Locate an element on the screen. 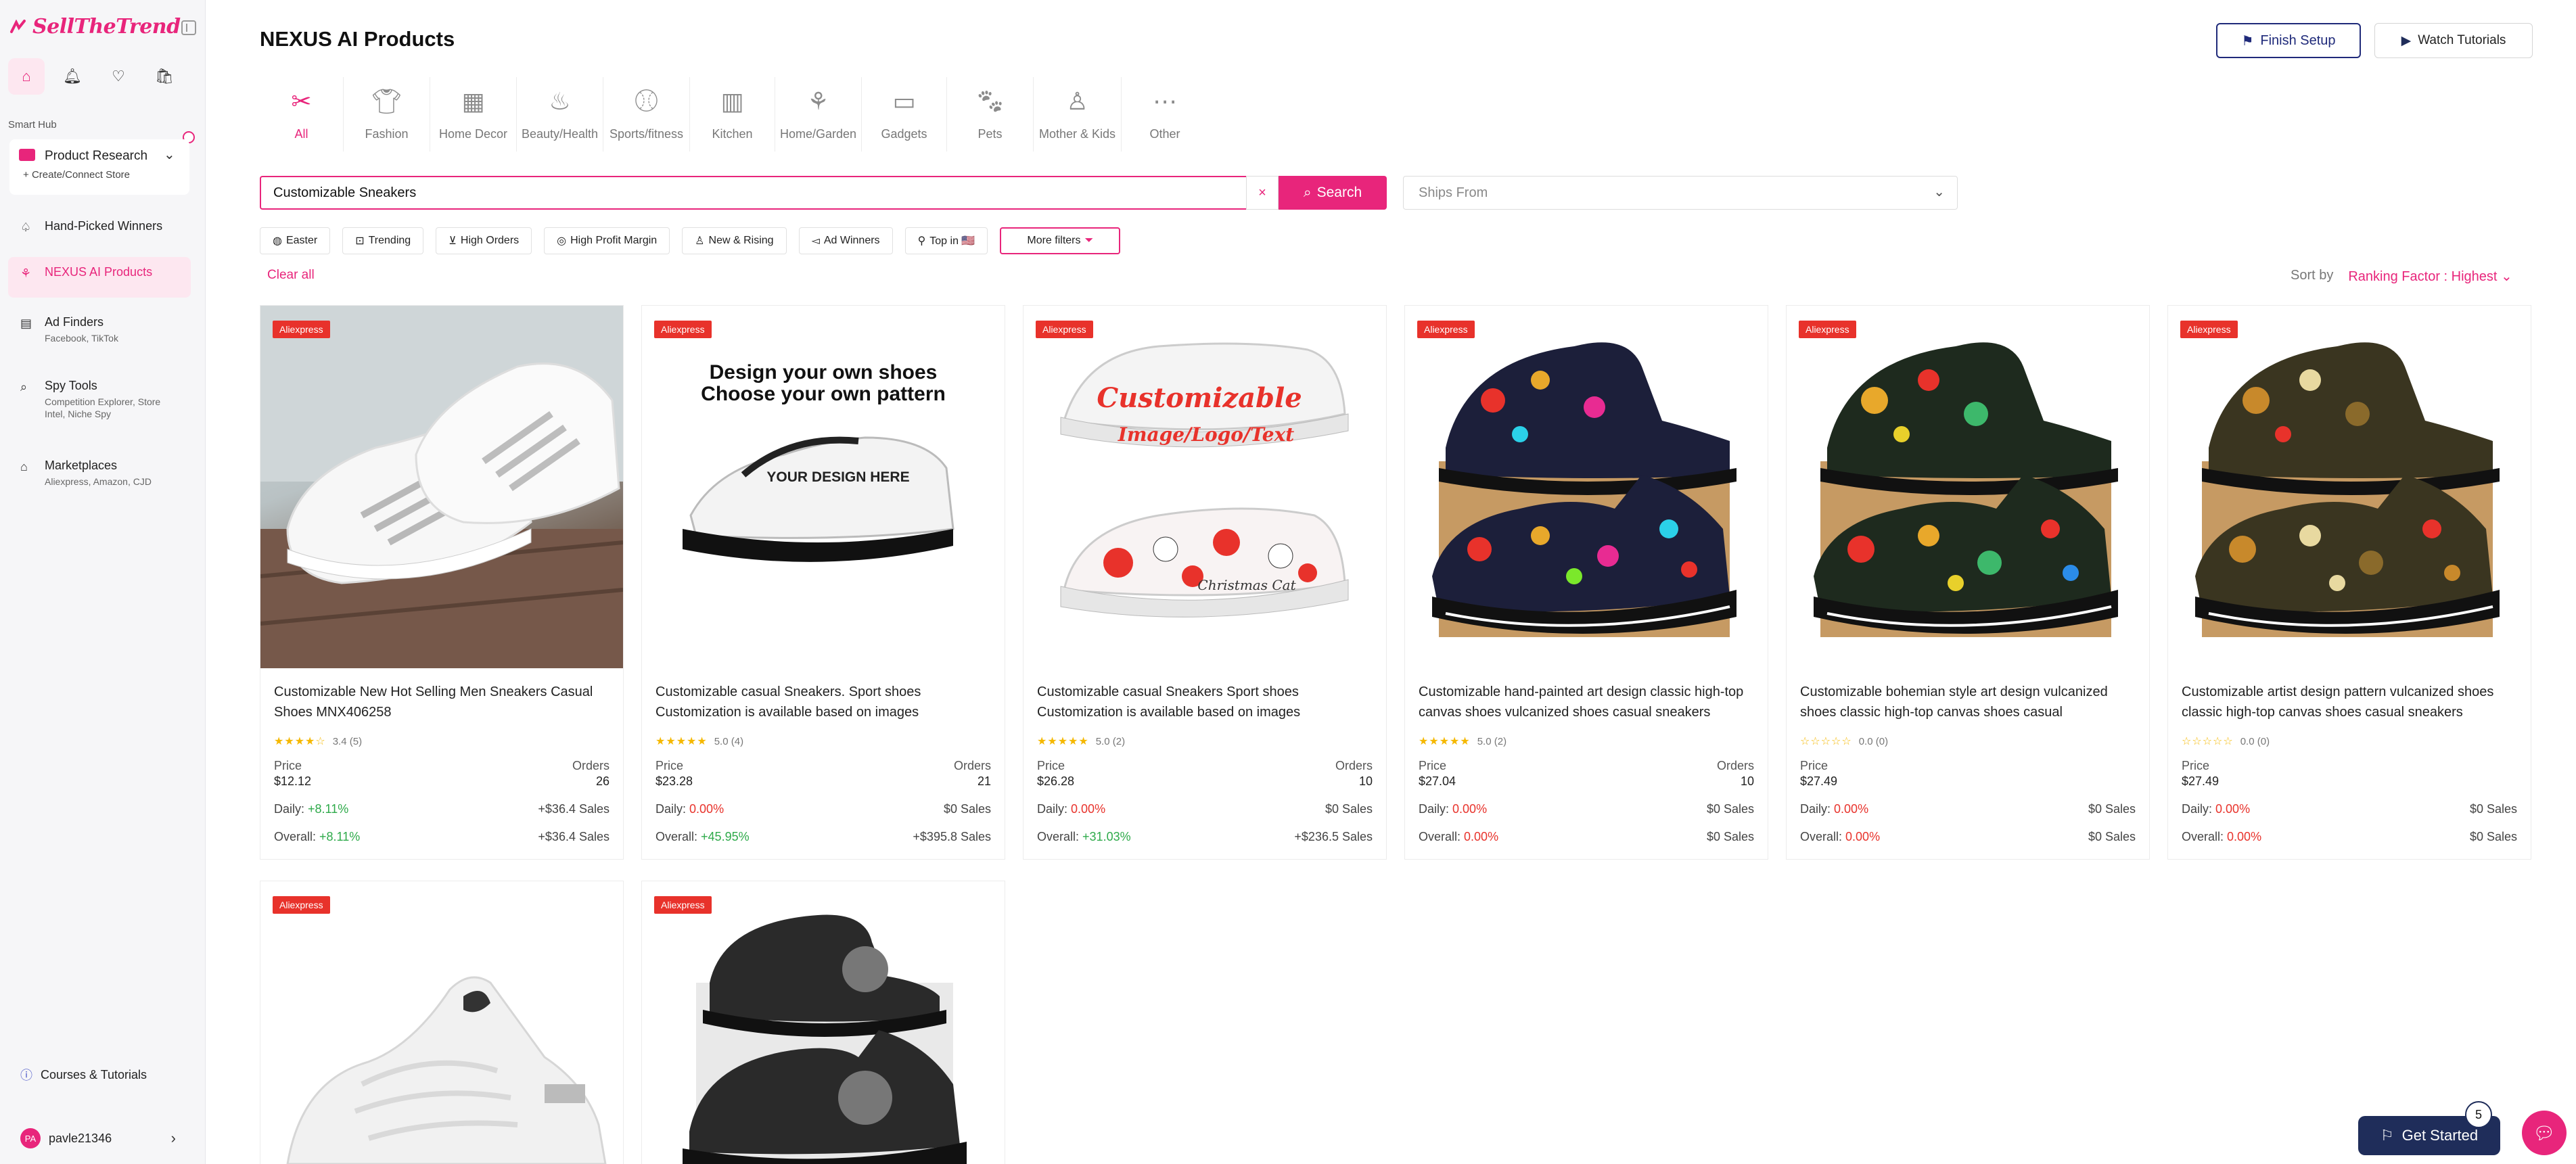 Image resolution: width=2576 pixels, height=1164 pixels. clear-all-link: Clear all is located at coordinates (291, 276).